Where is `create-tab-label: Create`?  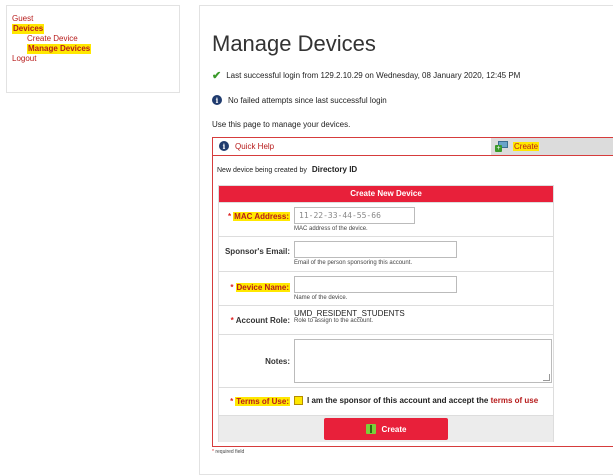 create-tab-label: Create is located at coordinates (526, 146).